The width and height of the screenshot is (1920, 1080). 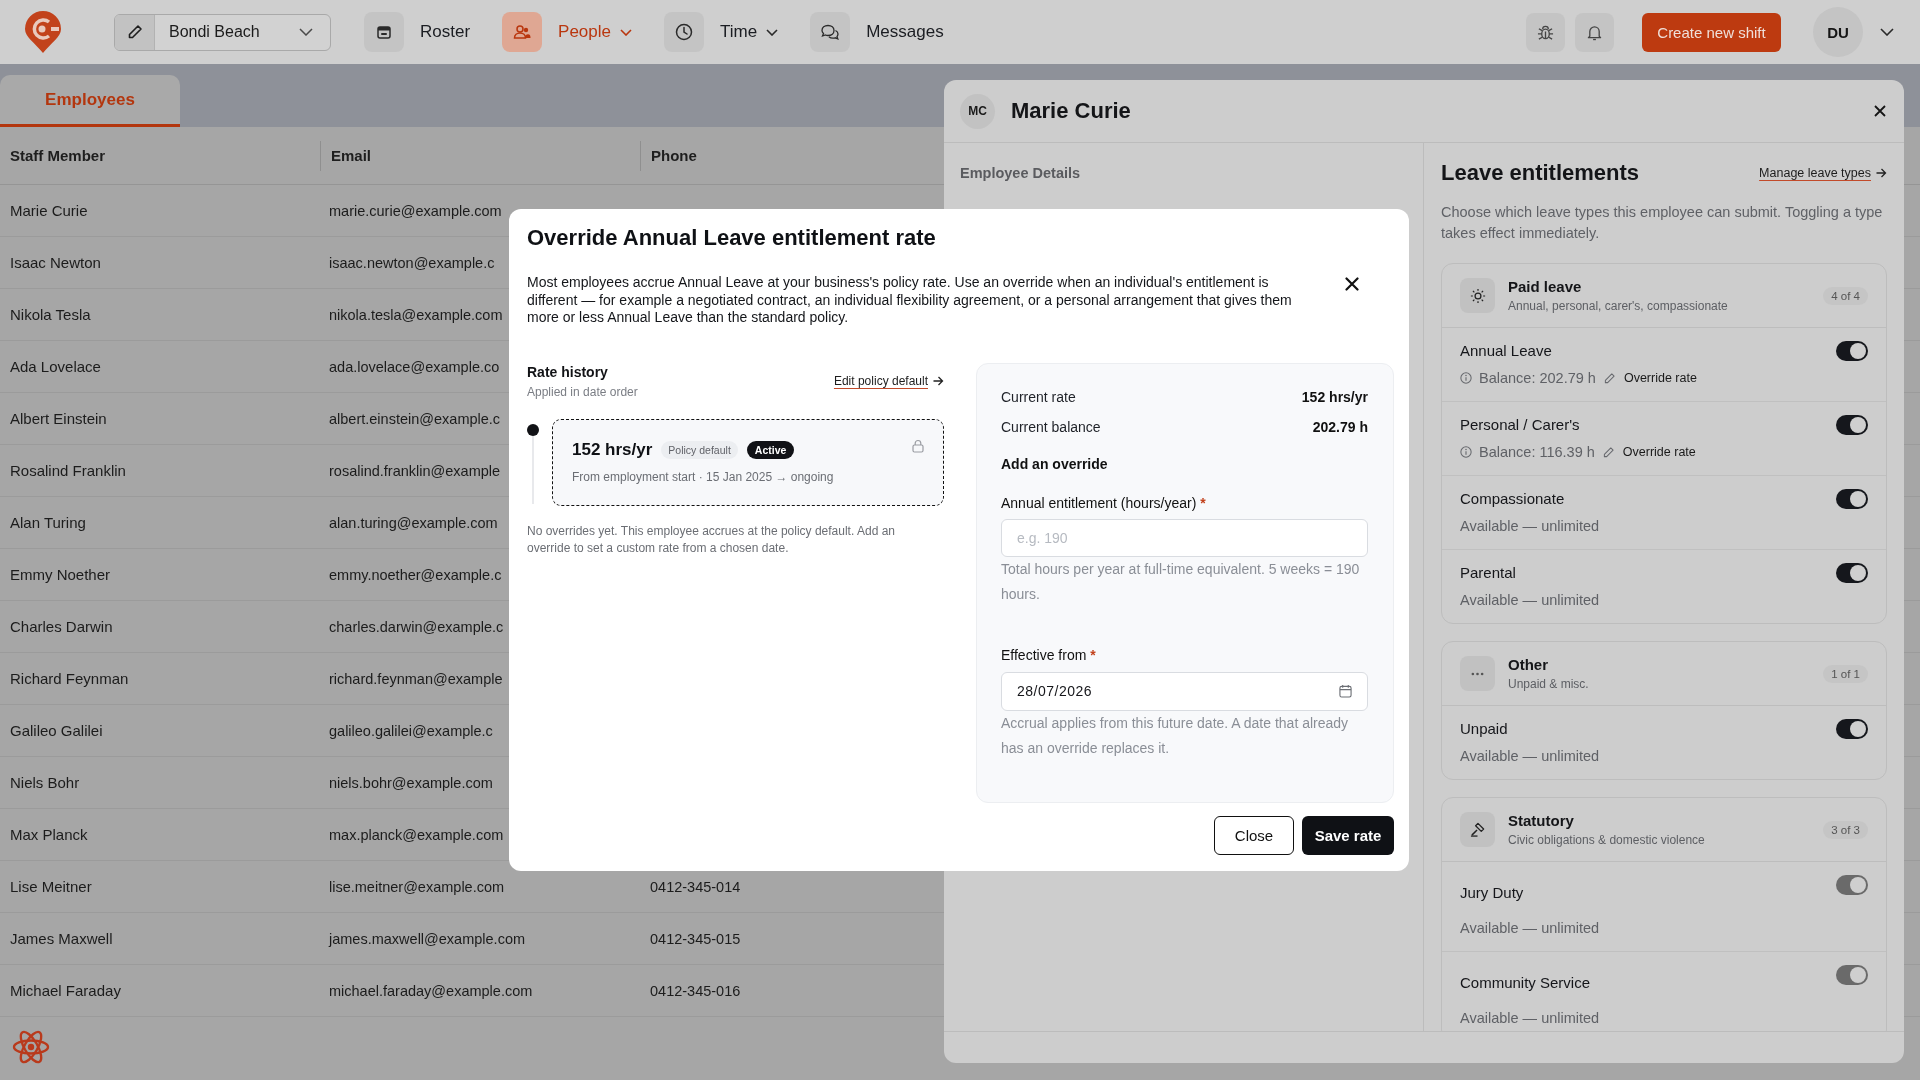 What do you see at coordinates (1340, 427) in the screenshot?
I see `summary-value: 202.79 h` at bounding box center [1340, 427].